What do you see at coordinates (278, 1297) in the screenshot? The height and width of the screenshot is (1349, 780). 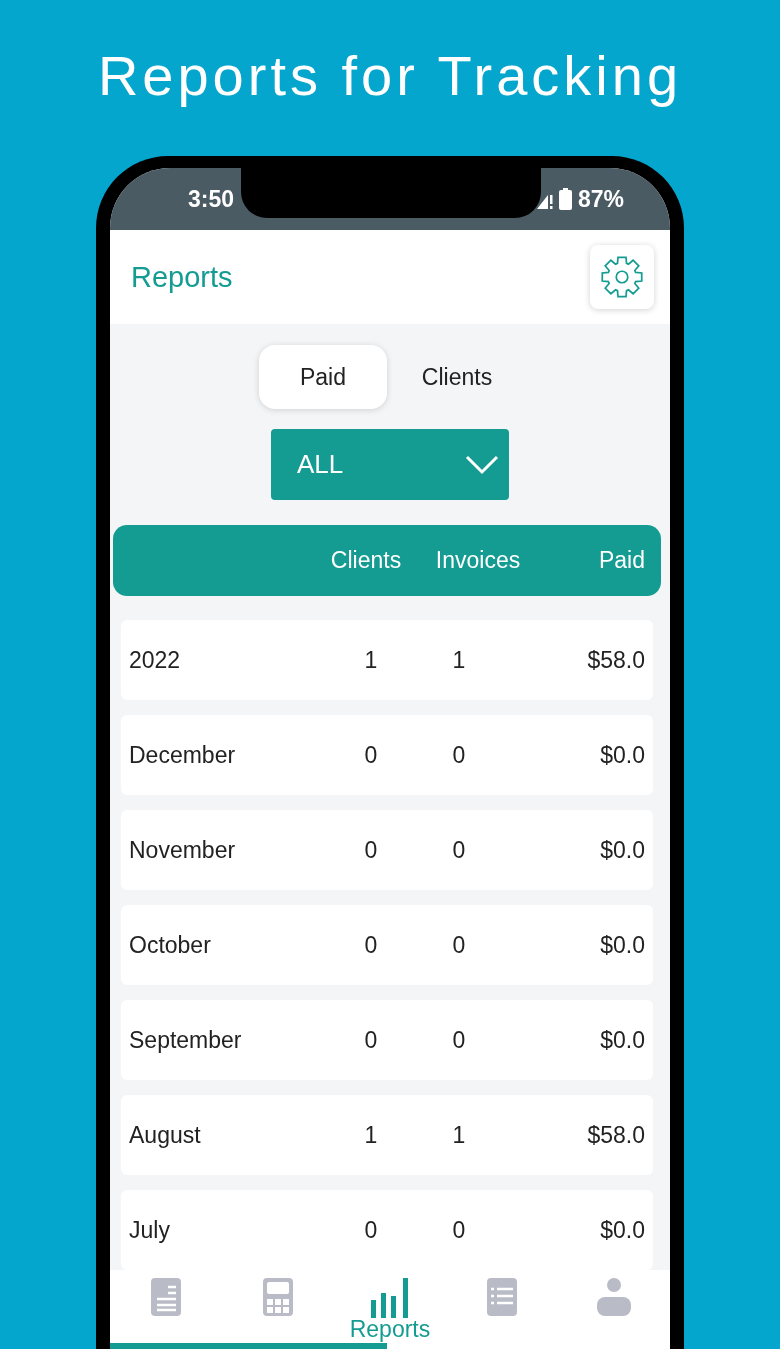 I see `calculator-icon` at bounding box center [278, 1297].